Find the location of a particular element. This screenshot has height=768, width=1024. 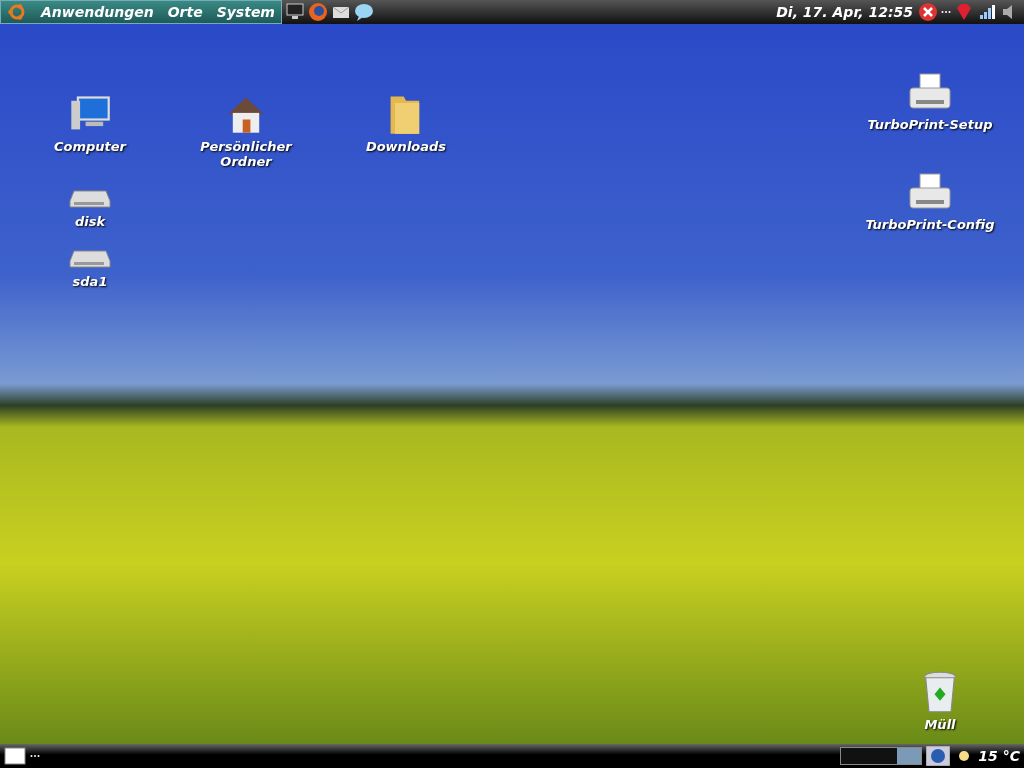

icon-label: TurboPrint-Config is located at coordinates (930, 224).